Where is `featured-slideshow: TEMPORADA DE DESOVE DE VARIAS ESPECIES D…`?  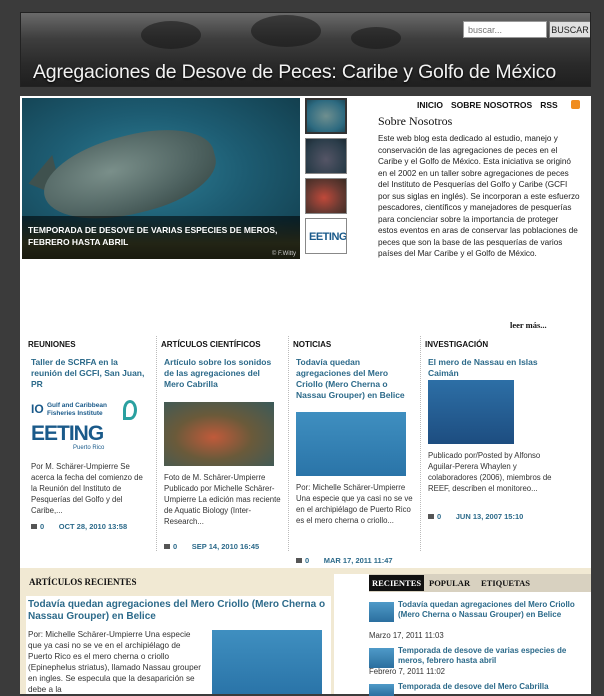 featured-slideshow: TEMPORADA DE DESOVE DE VARIAS ESPECIES D… is located at coordinates (161, 178).